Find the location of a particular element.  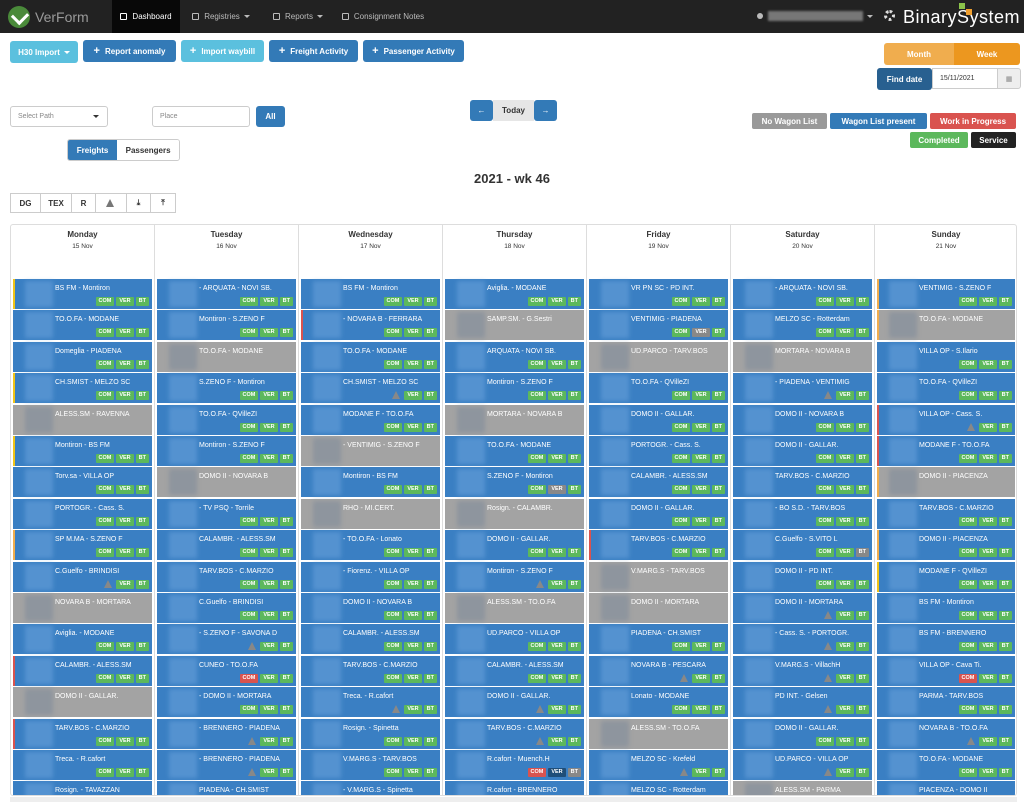

calendar-icon: ▦ is located at coordinates (1009, 78).